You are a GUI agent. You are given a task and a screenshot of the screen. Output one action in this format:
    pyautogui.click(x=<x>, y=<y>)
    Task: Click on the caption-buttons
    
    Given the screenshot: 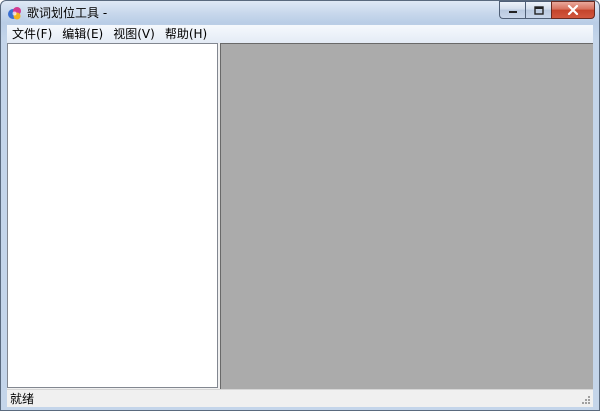 What is the action you would take?
    pyautogui.click(x=547, y=10)
    